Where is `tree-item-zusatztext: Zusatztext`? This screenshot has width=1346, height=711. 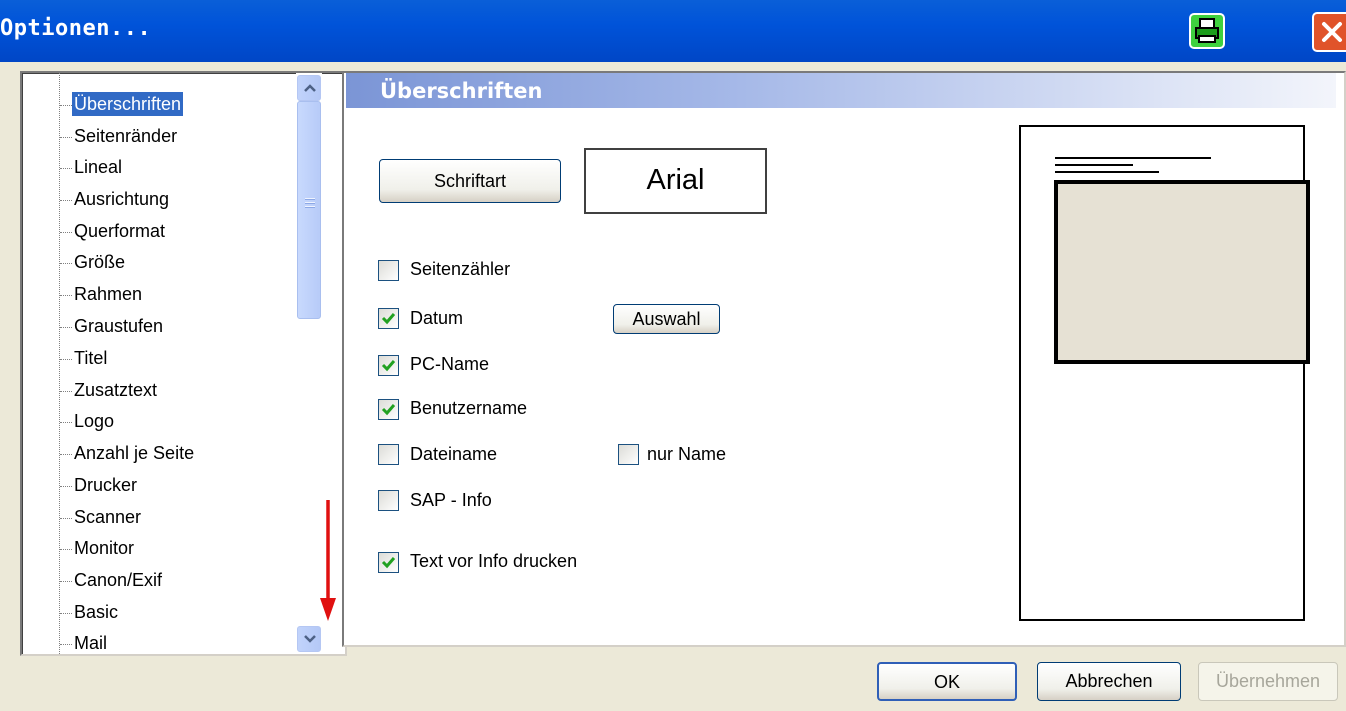 tree-item-zusatztext: Zusatztext is located at coordinates (157, 391).